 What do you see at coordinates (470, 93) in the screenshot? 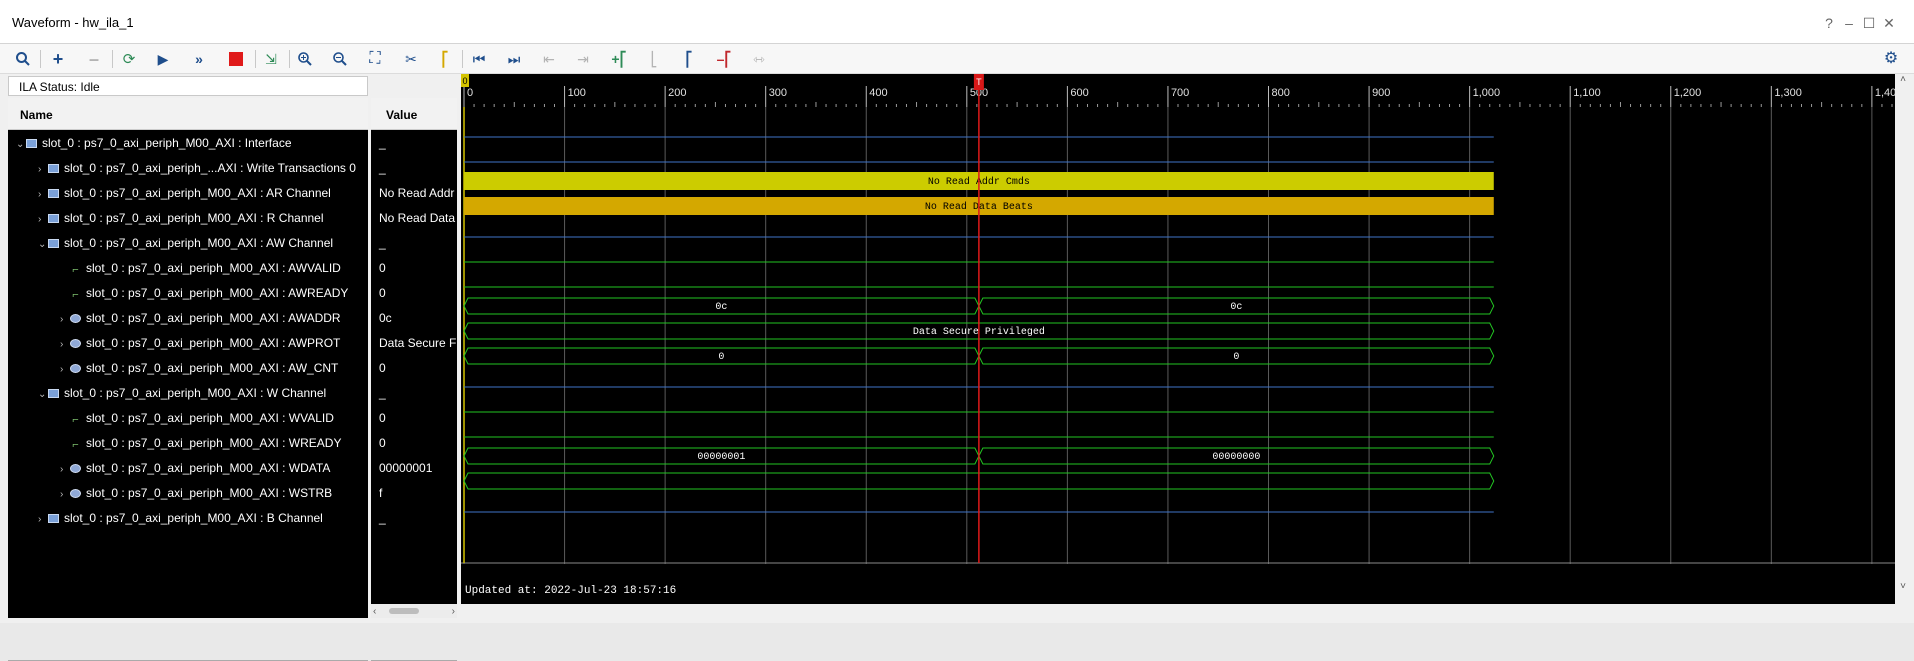
I see `ruler-tick-label: 0` at bounding box center [470, 93].